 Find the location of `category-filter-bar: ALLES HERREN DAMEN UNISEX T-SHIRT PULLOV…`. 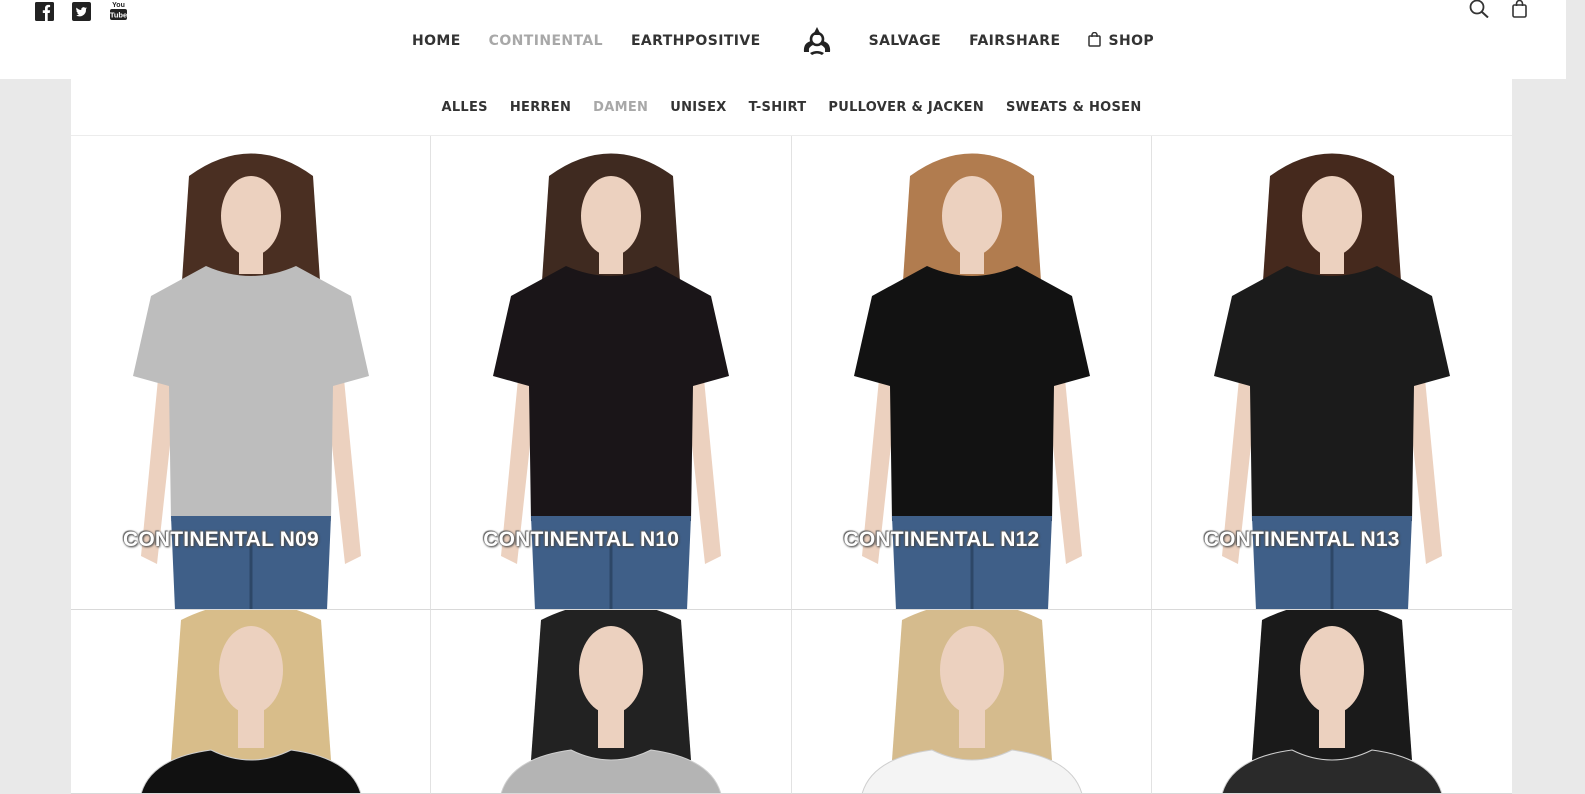

category-filter-bar: ALLES HERREN DAMEN UNISEX T-SHIRT PULLOV… is located at coordinates (791, 107).